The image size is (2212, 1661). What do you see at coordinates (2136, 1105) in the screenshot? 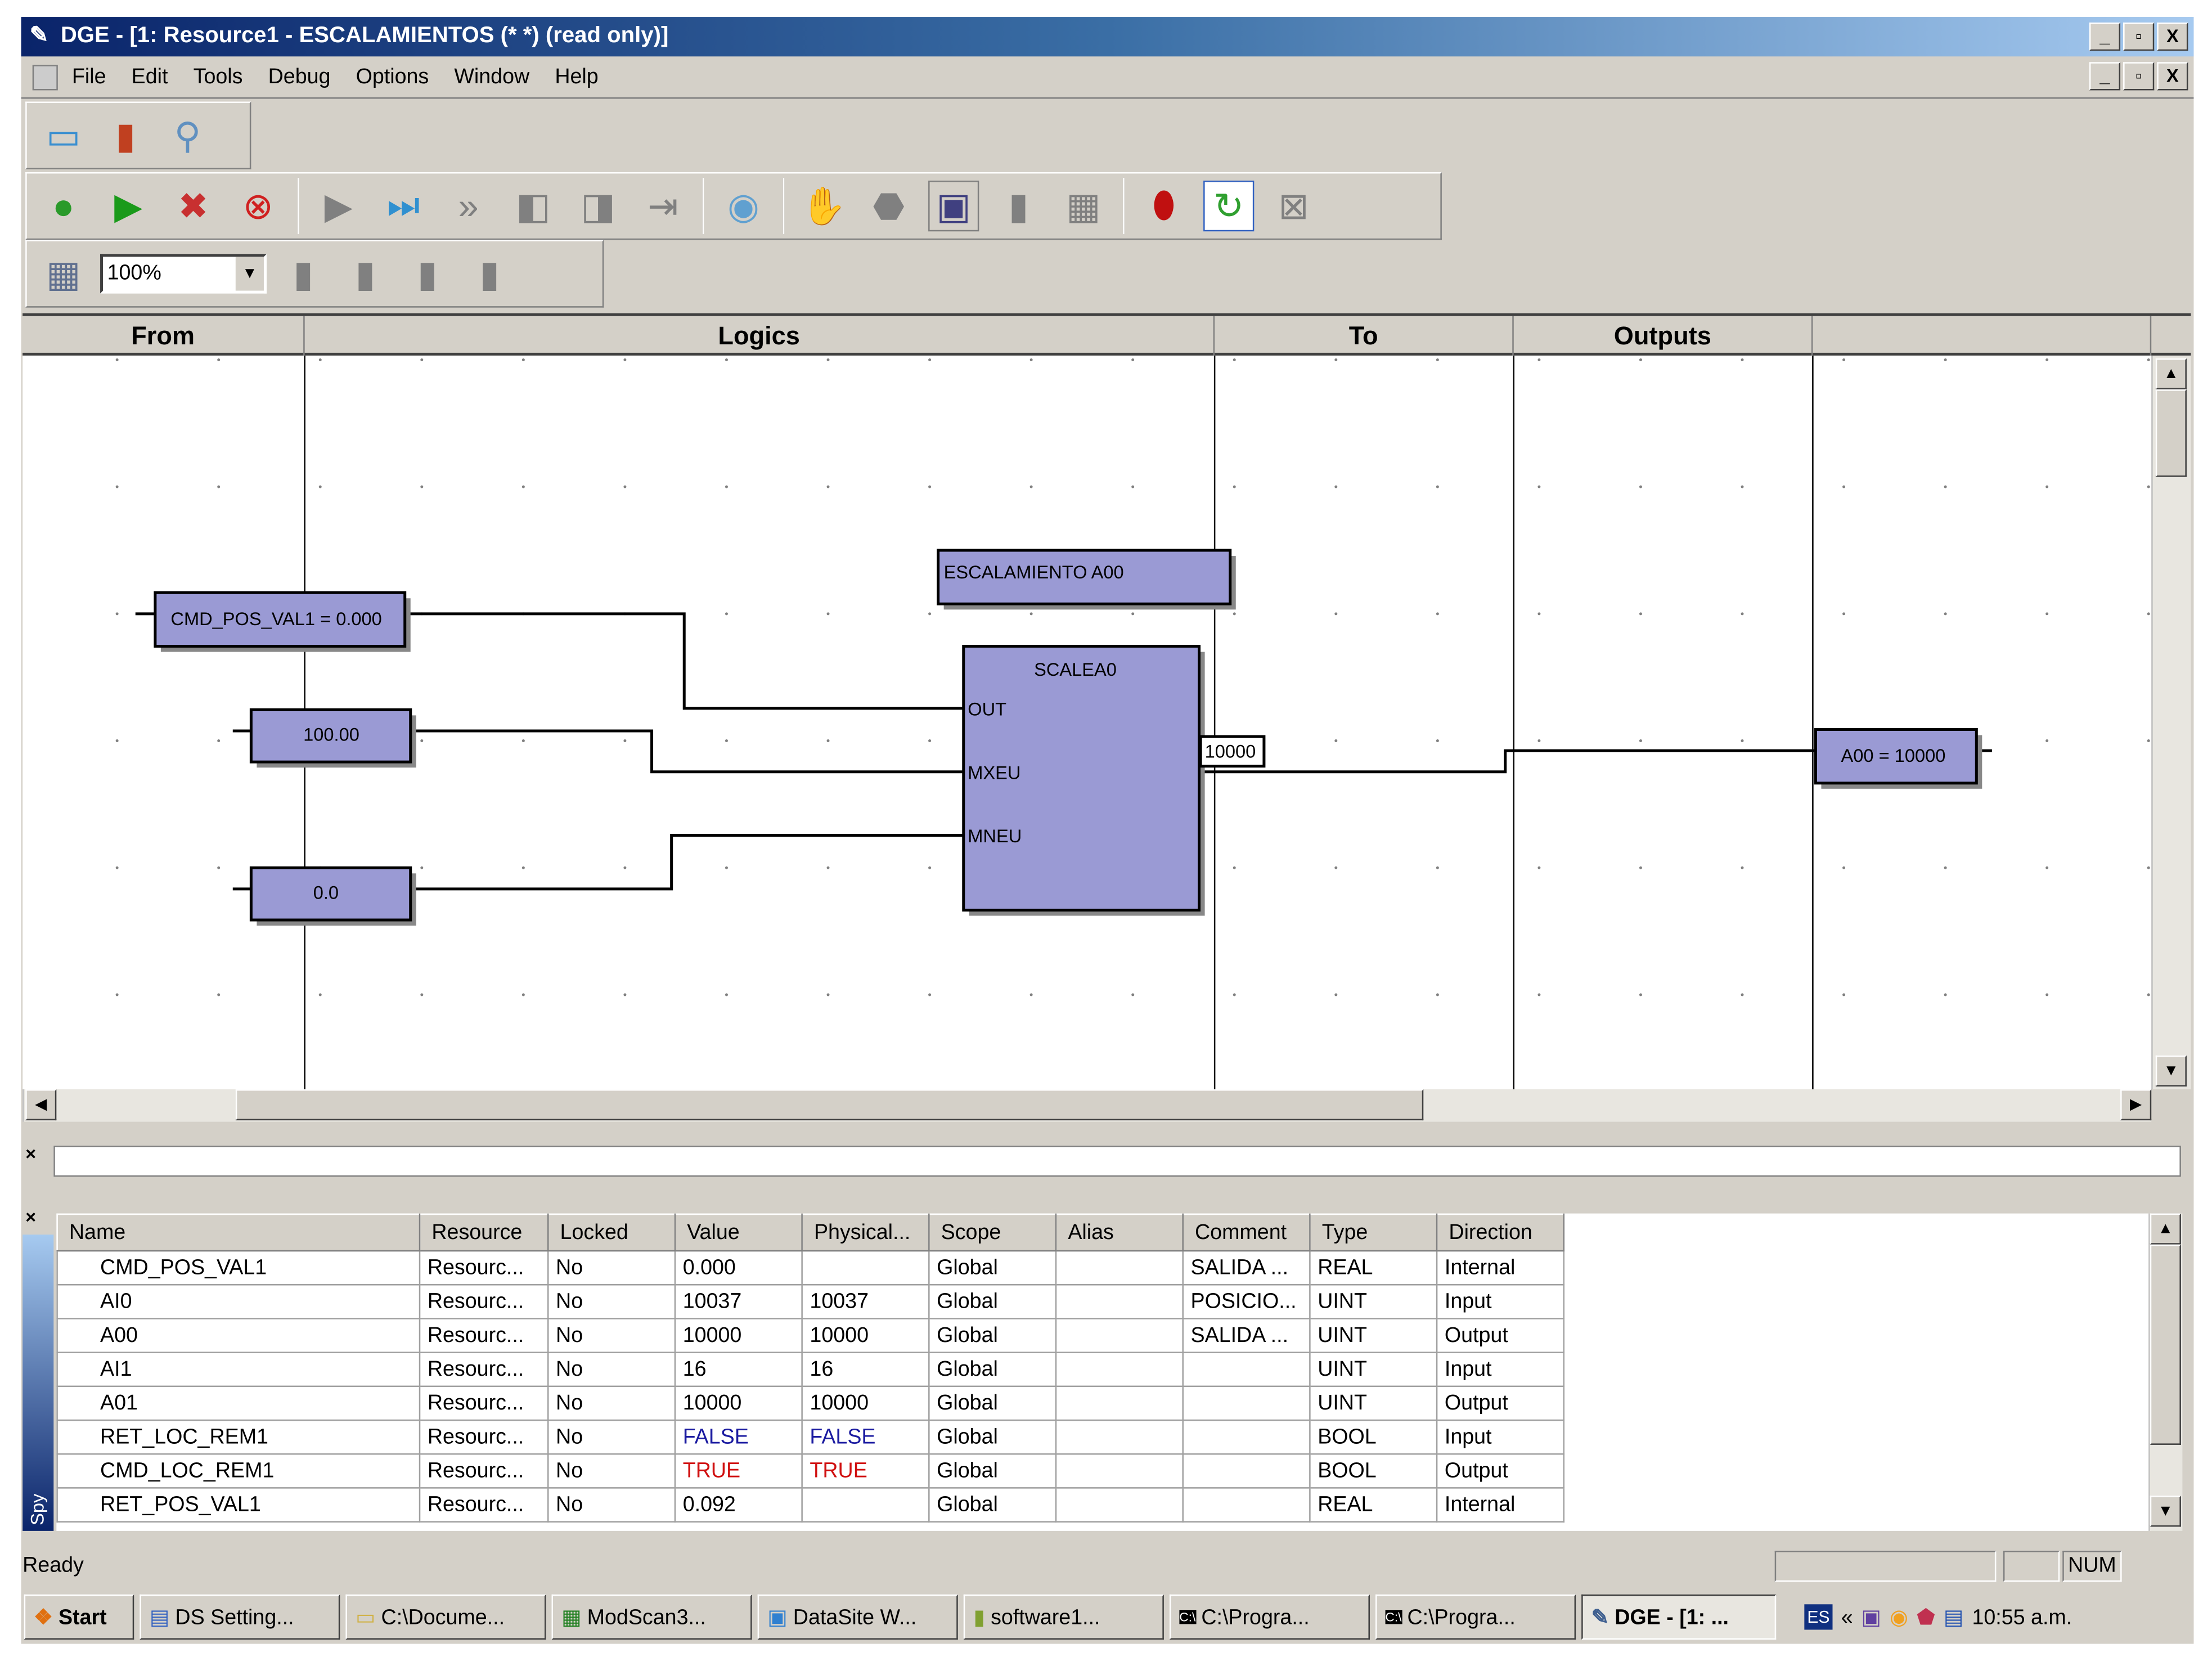
I see `scroll-right-button: ▶` at bounding box center [2136, 1105].